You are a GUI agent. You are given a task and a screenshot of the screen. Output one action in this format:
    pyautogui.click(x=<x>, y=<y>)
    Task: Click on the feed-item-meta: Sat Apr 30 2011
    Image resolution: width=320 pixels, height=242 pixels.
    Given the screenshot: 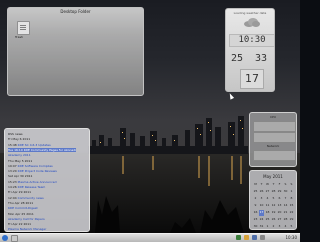 What is the action you would take?
    pyautogui.click(x=20, y=176)
    